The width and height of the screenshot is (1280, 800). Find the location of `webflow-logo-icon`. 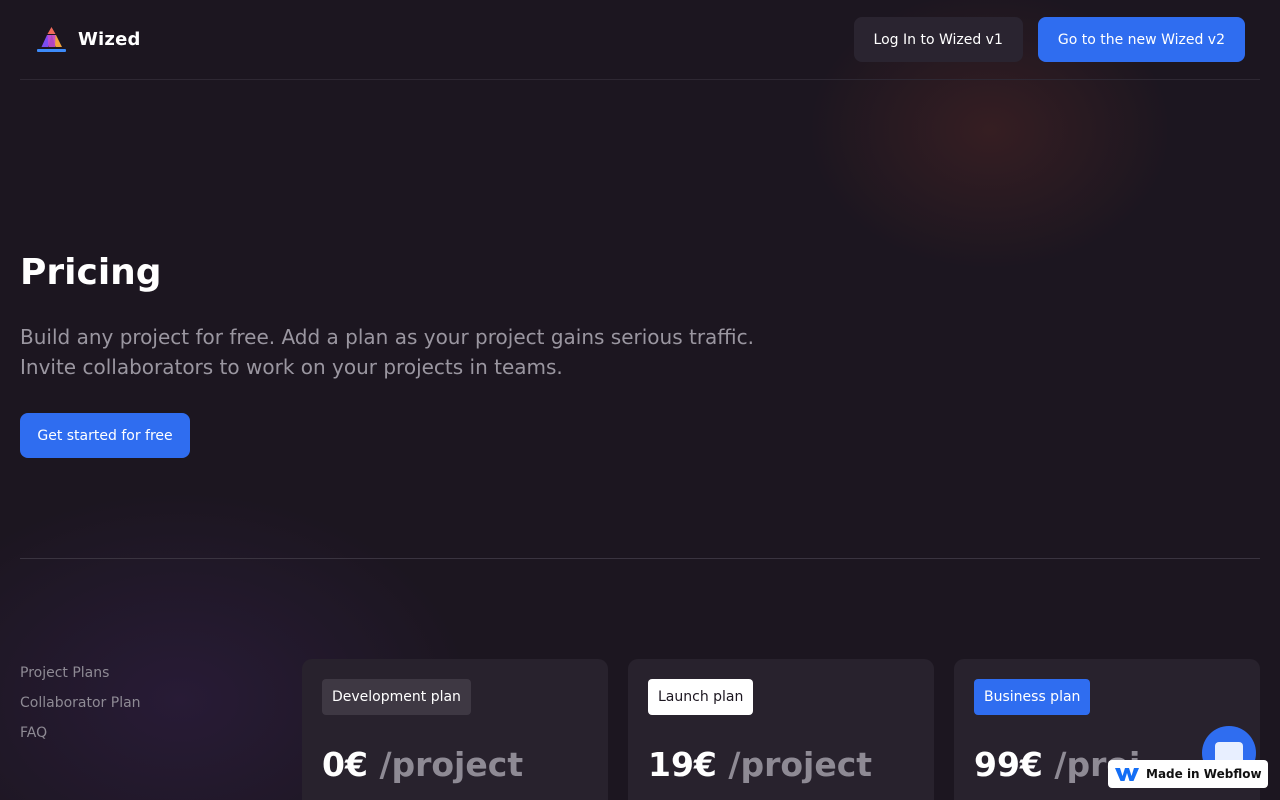

webflow-logo-icon is located at coordinates (1127, 774).